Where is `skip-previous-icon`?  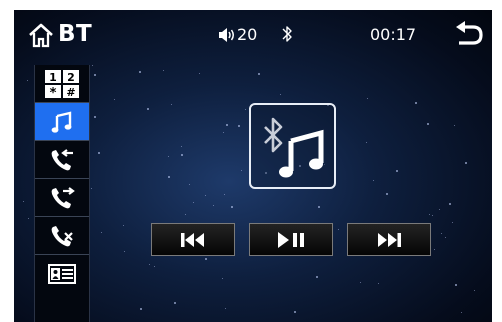 skip-previous-icon is located at coordinates (192, 239).